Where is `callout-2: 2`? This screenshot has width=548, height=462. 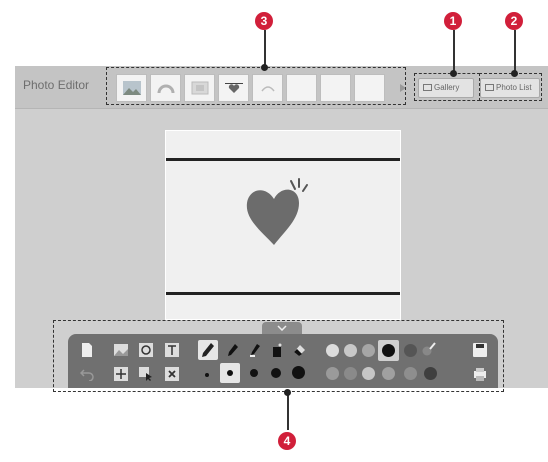
callout-2: 2 is located at coordinates (514, 21).